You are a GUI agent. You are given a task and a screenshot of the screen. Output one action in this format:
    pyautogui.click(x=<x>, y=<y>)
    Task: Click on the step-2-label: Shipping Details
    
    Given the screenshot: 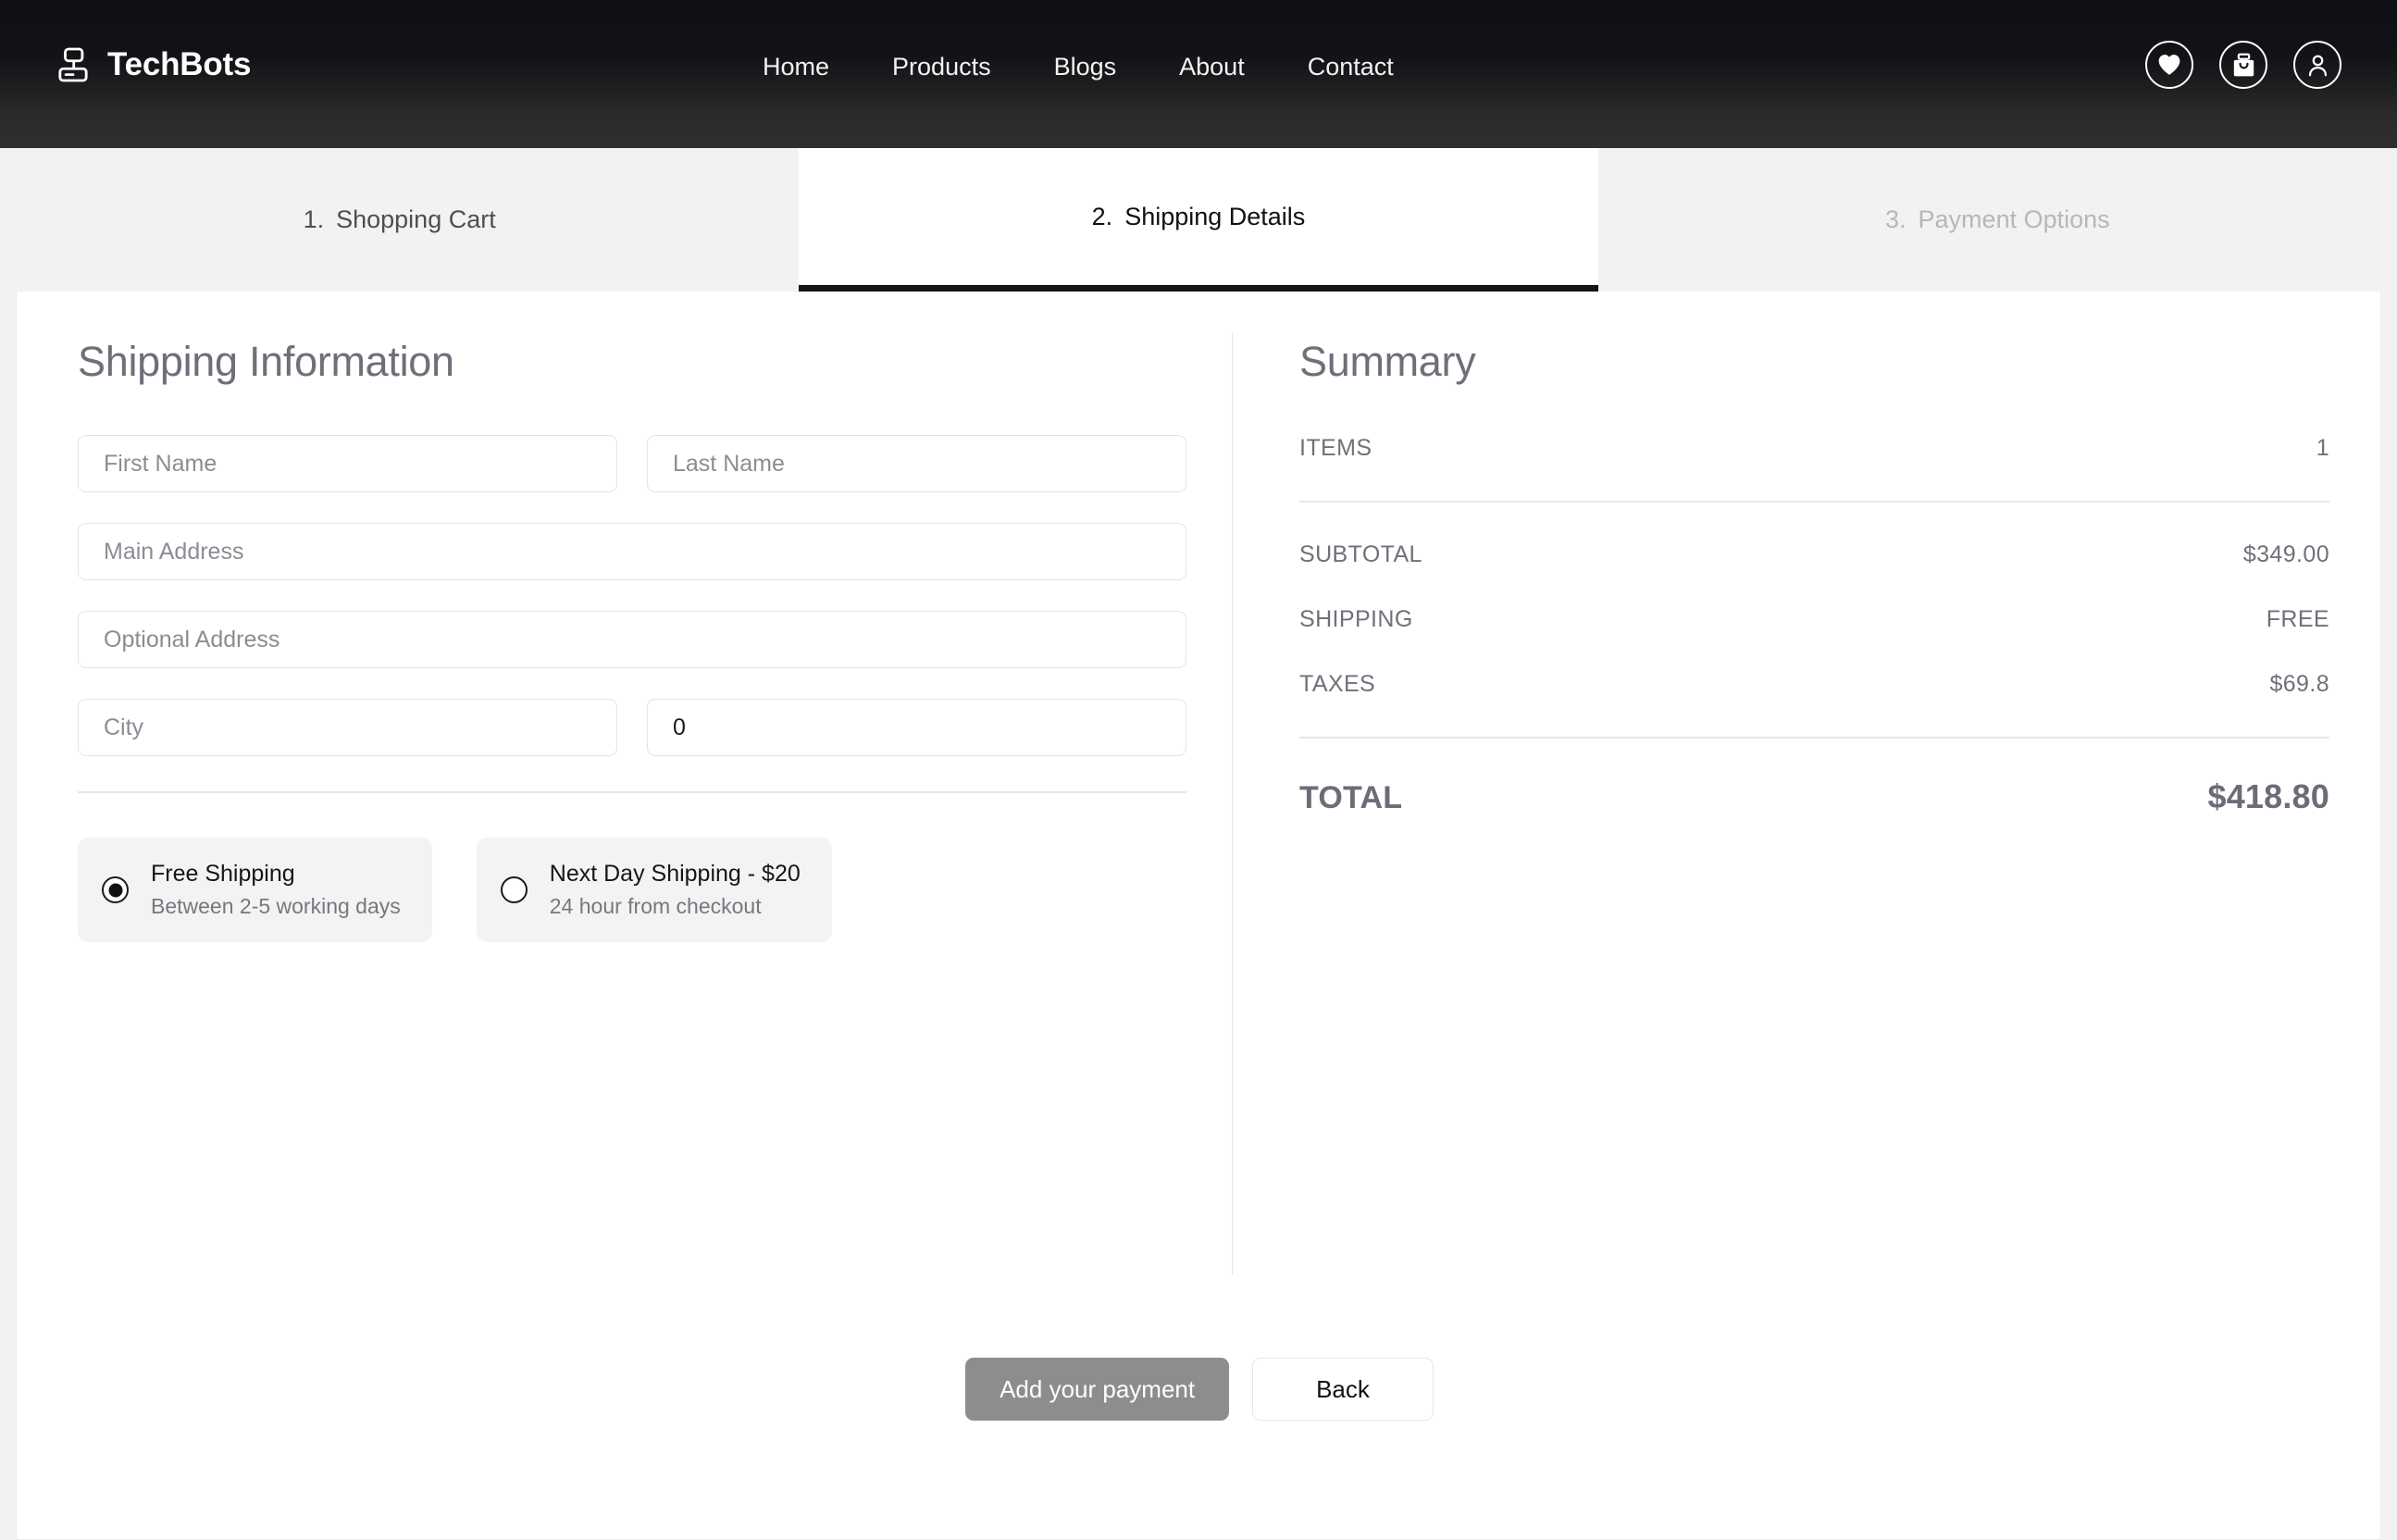 What is the action you would take?
    pyautogui.click(x=1215, y=216)
    